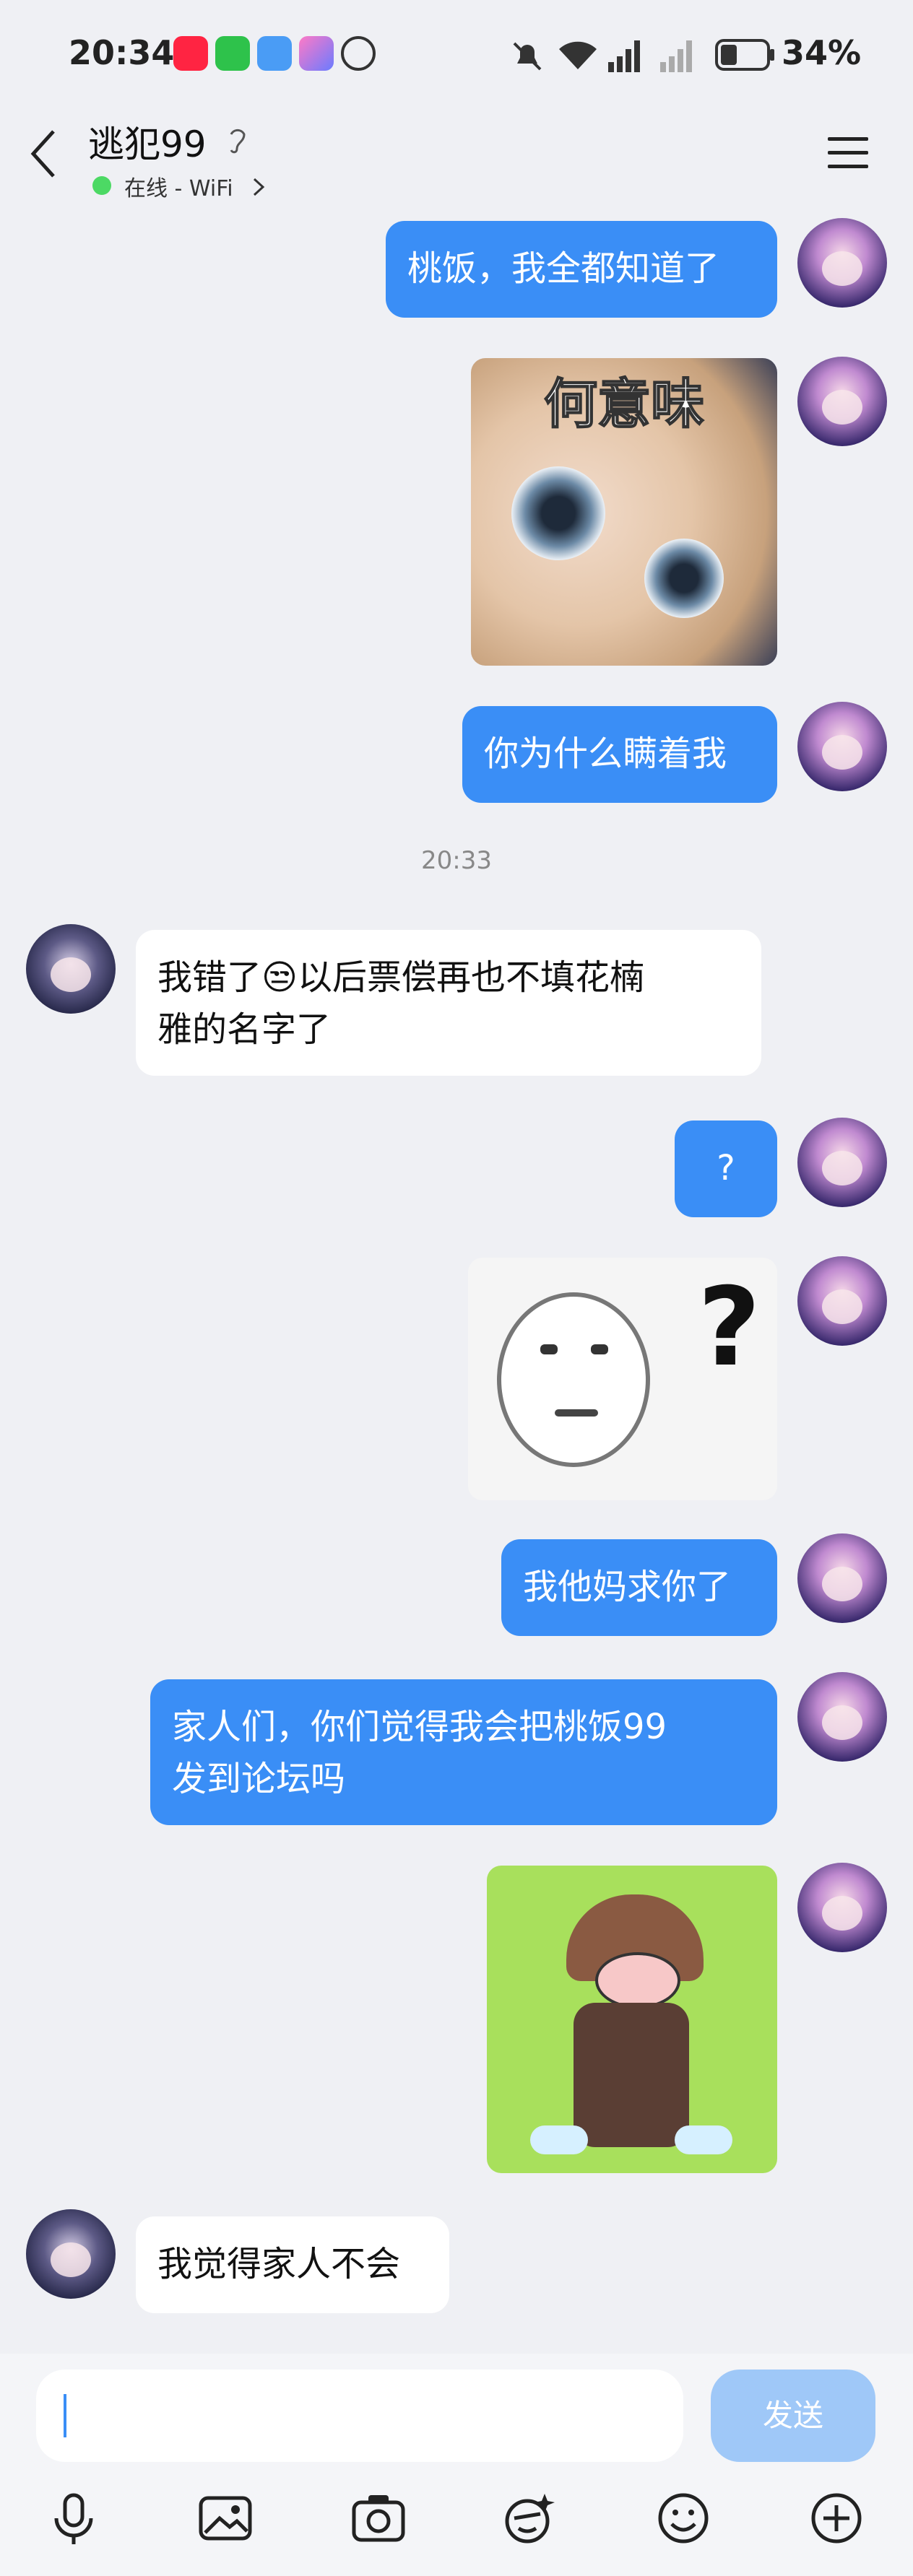 This screenshot has width=913, height=2576. I want to click on send-button: 发送, so click(793, 2416).